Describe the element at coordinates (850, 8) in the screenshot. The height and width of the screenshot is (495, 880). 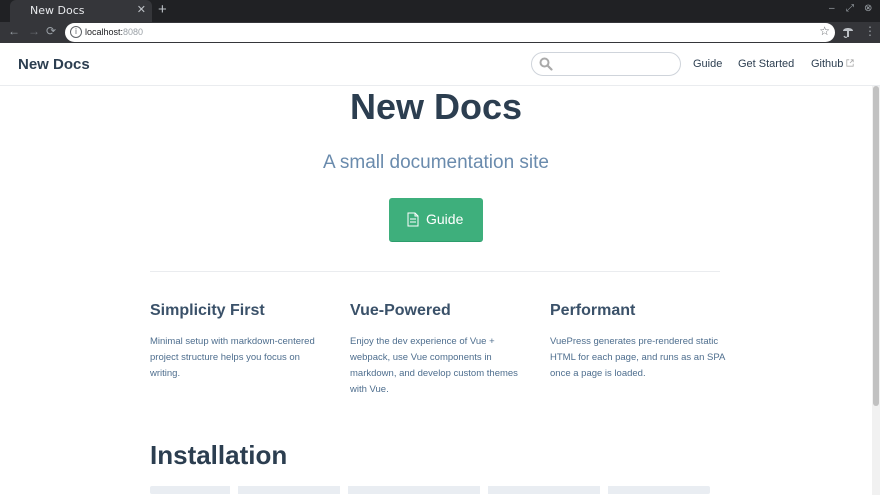
I see `restore-icon: ⤢` at that location.